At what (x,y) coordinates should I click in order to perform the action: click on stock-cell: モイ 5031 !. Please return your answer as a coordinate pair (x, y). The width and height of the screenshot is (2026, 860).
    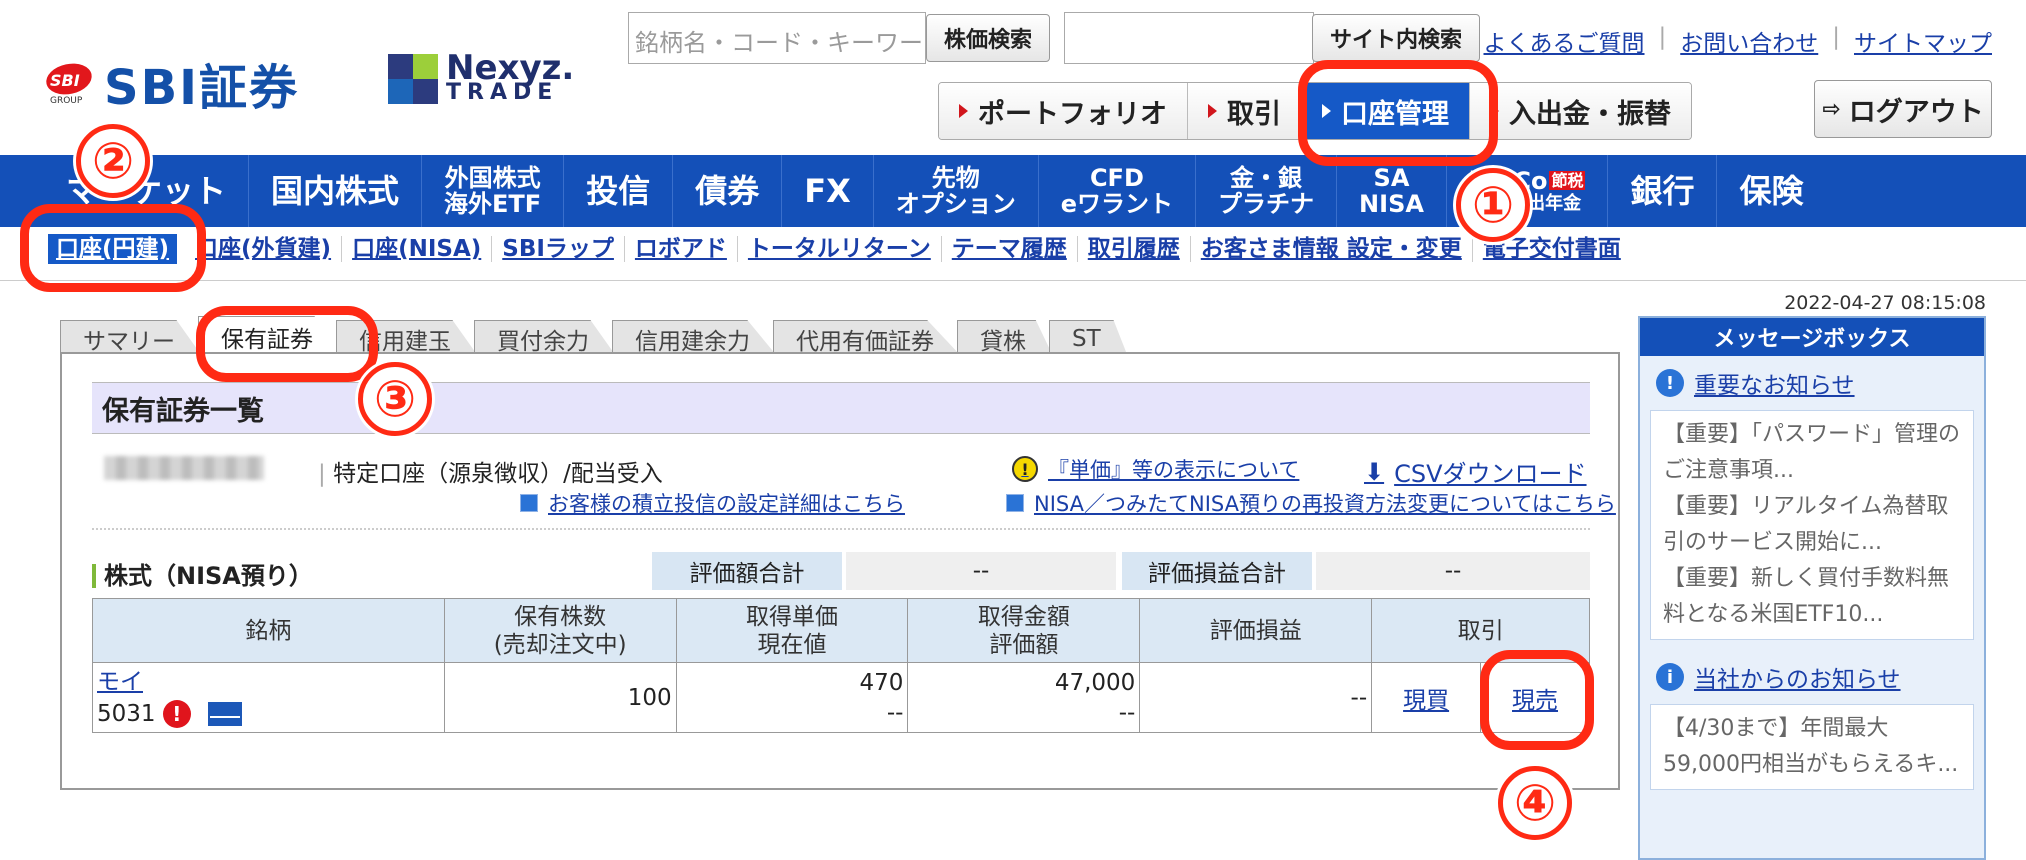
    Looking at the image, I should click on (268, 697).